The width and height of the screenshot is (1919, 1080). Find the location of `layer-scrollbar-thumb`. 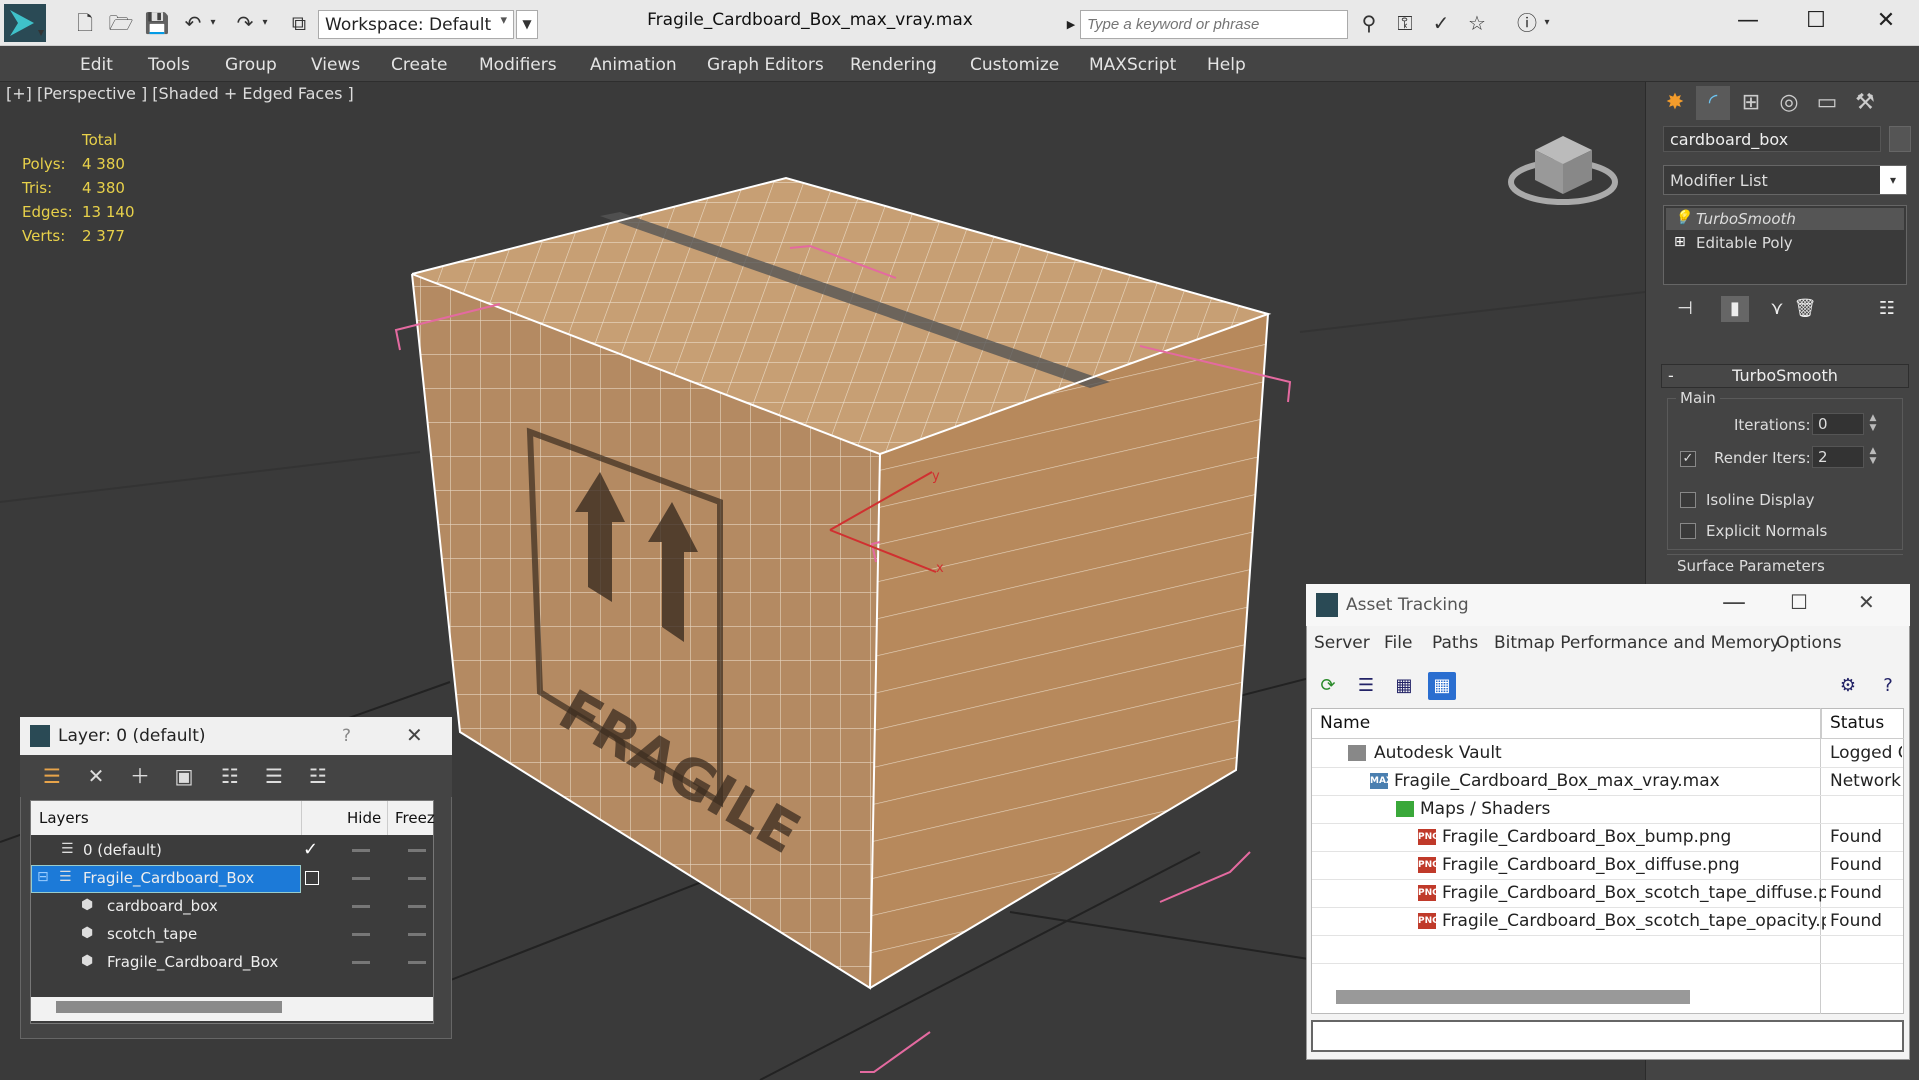

layer-scrollbar-thumb is located at coordinates (169, 1007).